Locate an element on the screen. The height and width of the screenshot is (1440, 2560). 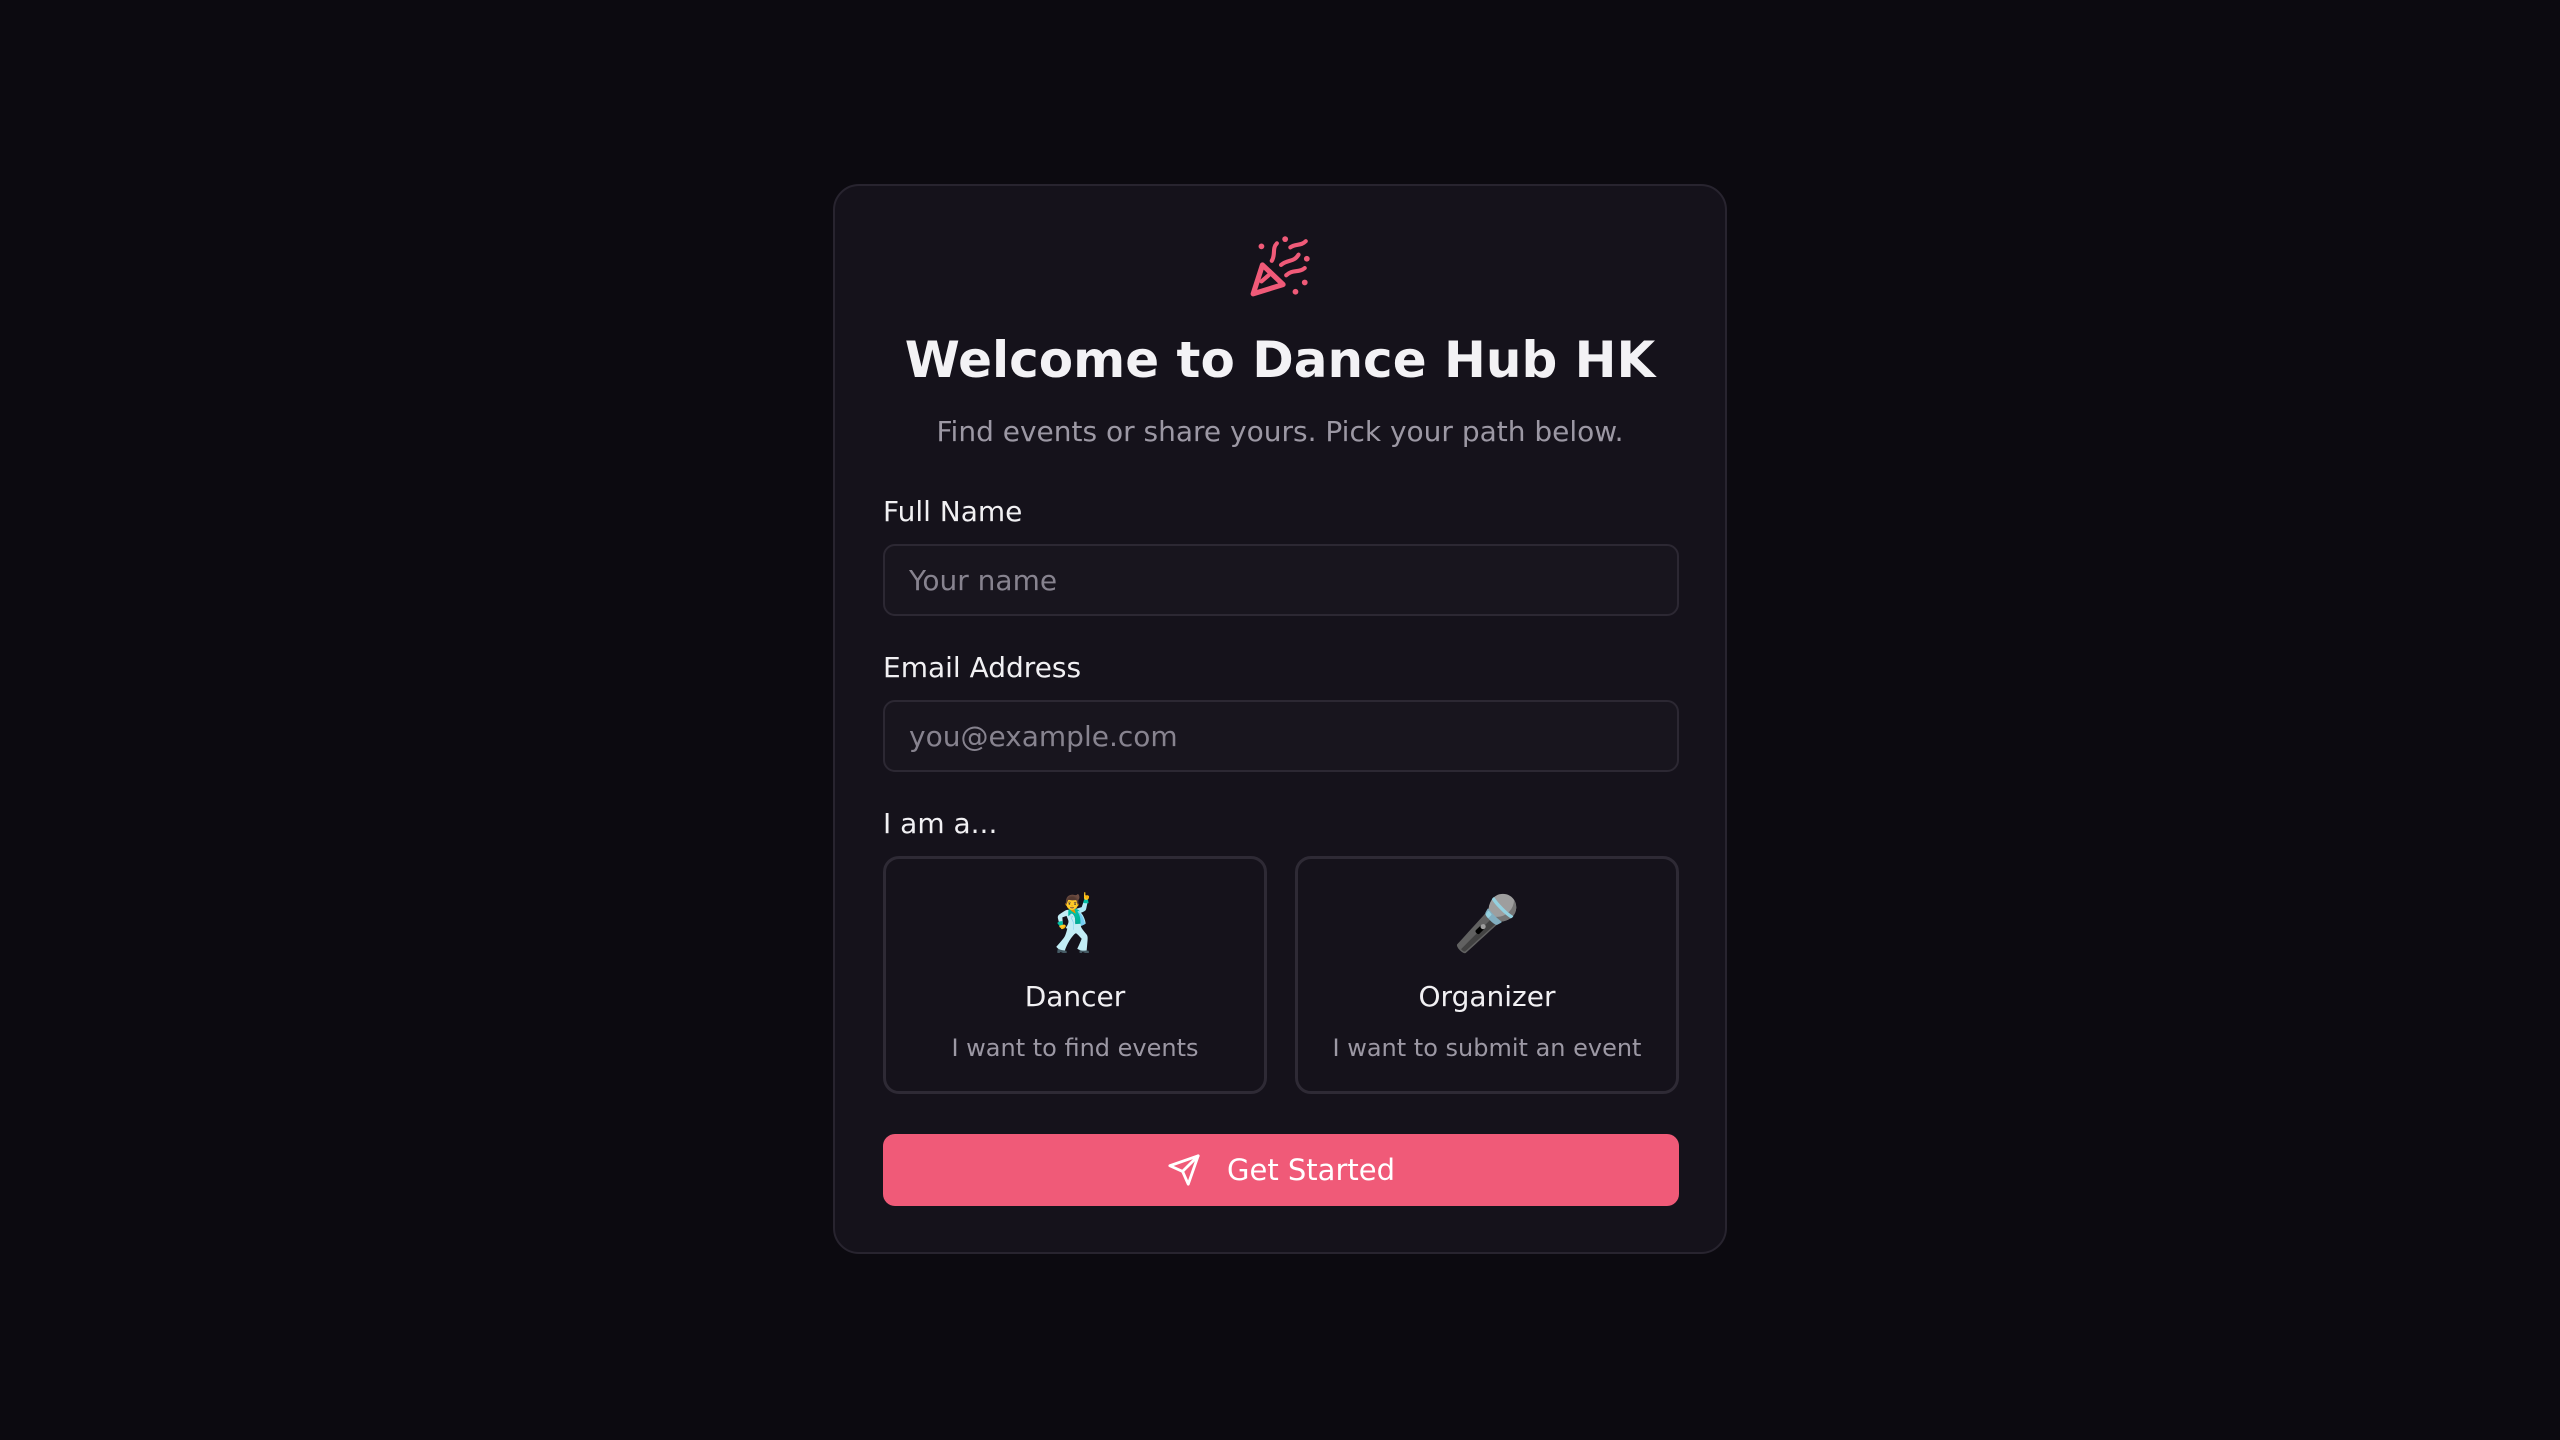
page-title: Welcome to Dance Hub HK is located at coordinates (1280, 360).